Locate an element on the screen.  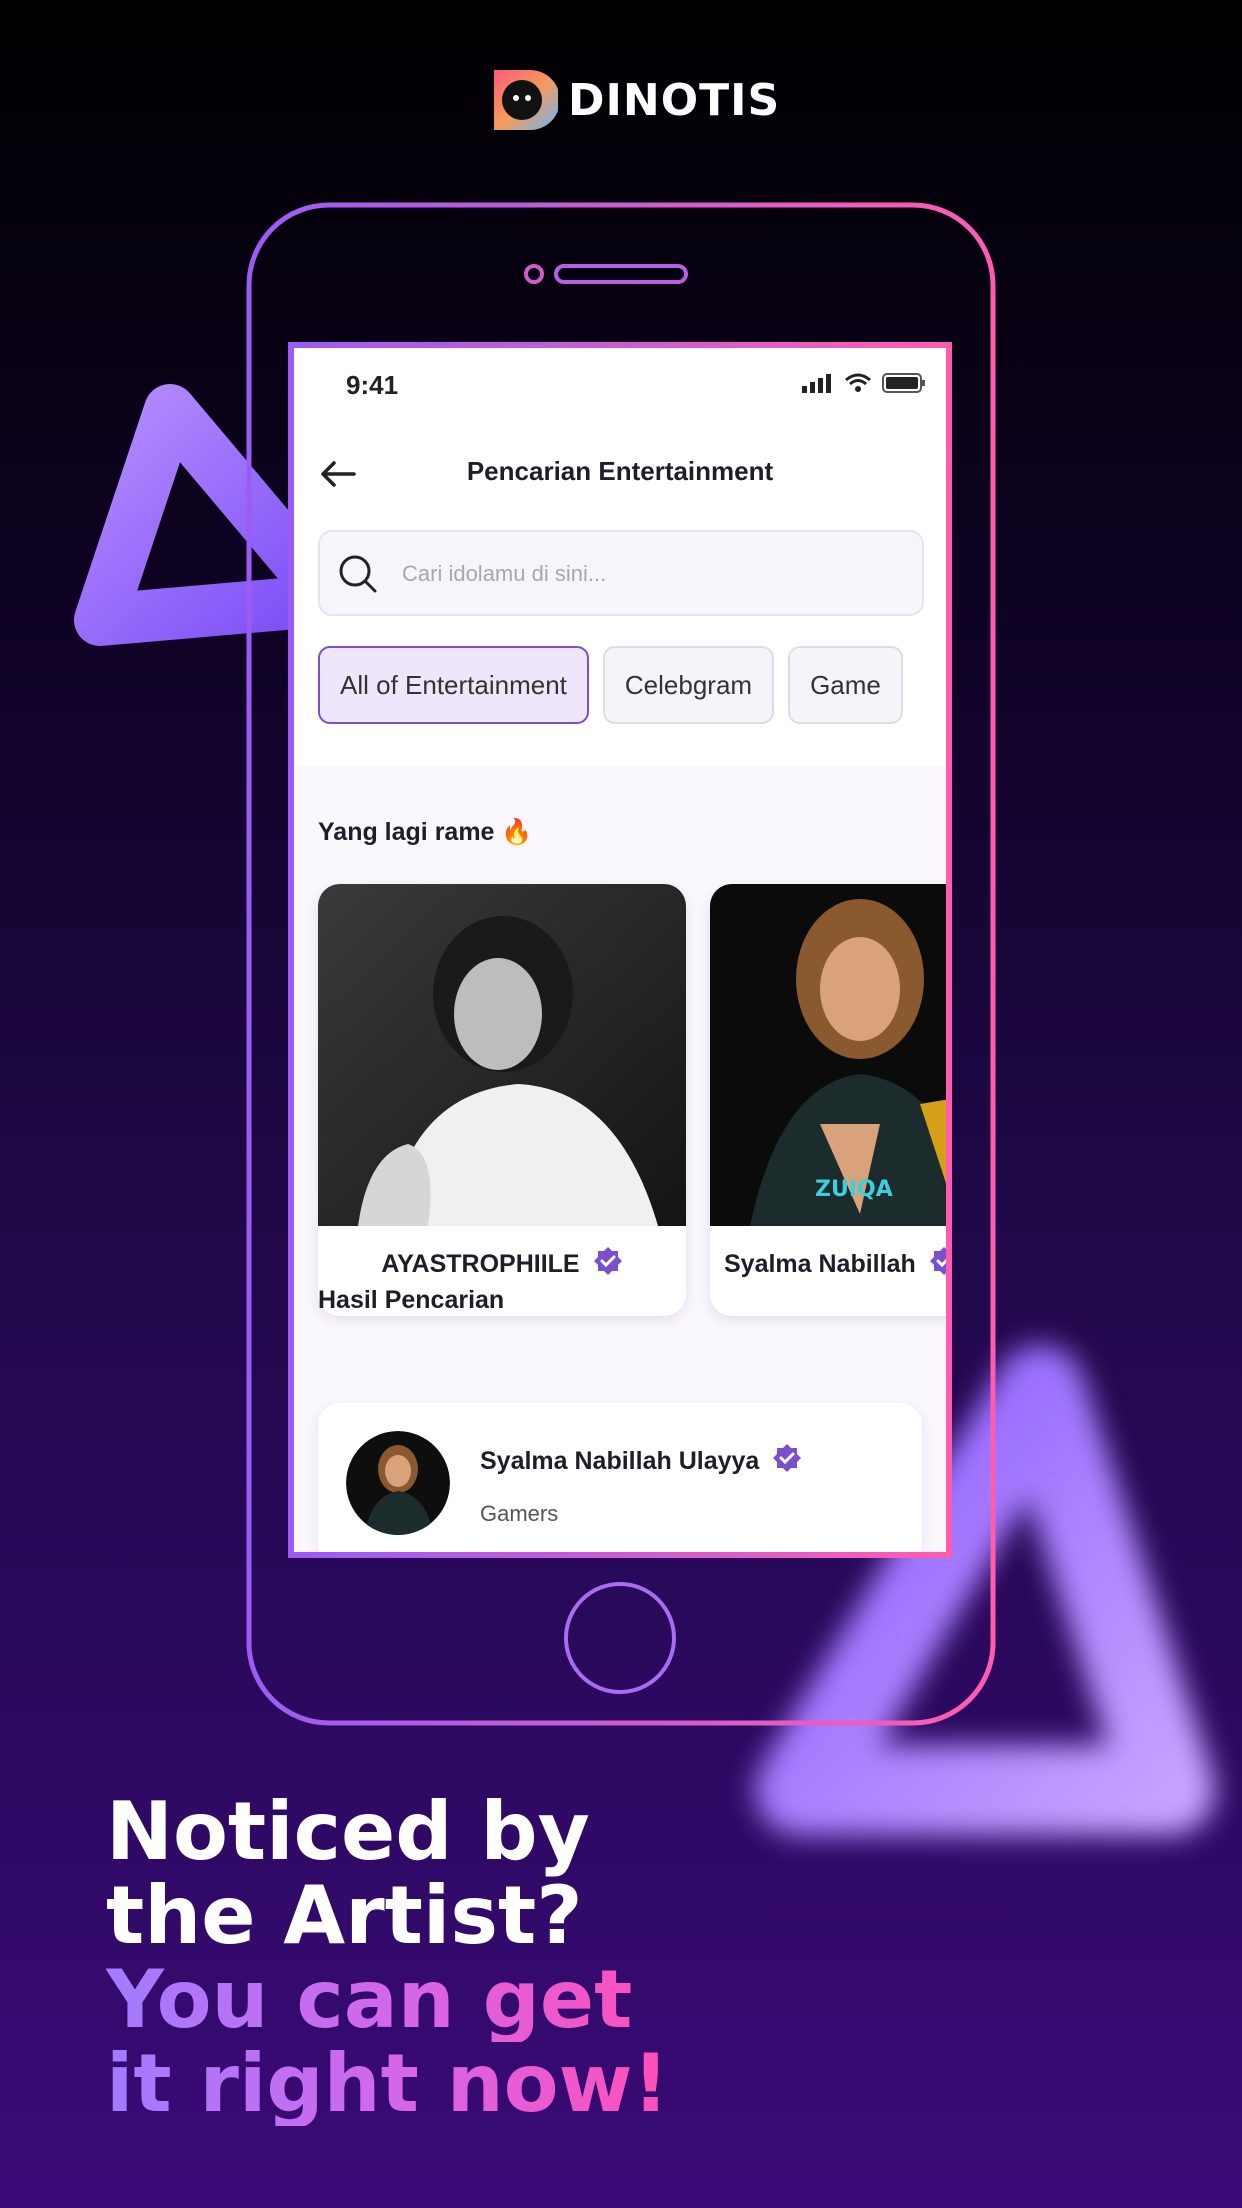
avatar is located at coordinates (398, 1483).